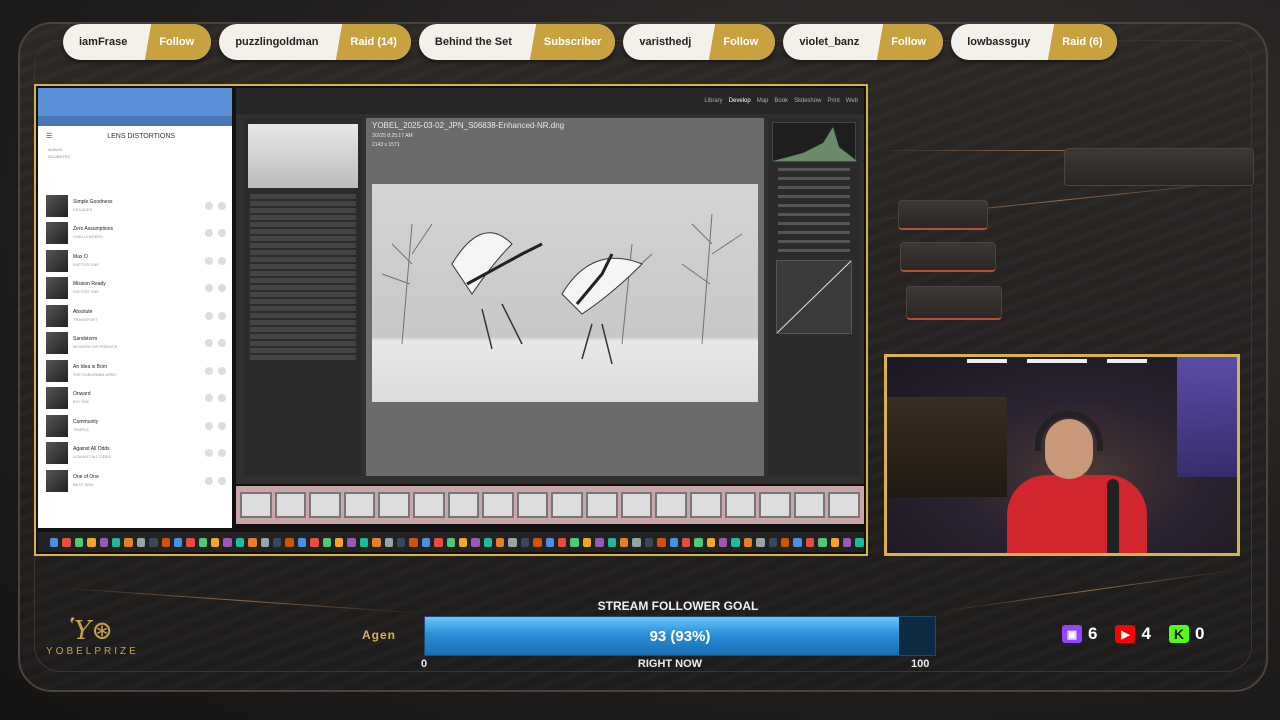  Describe the element at coordinates (135, 454) in the screenshot. I see `track-row: Against All Odds AGAINST ALL ODDS` at that location.